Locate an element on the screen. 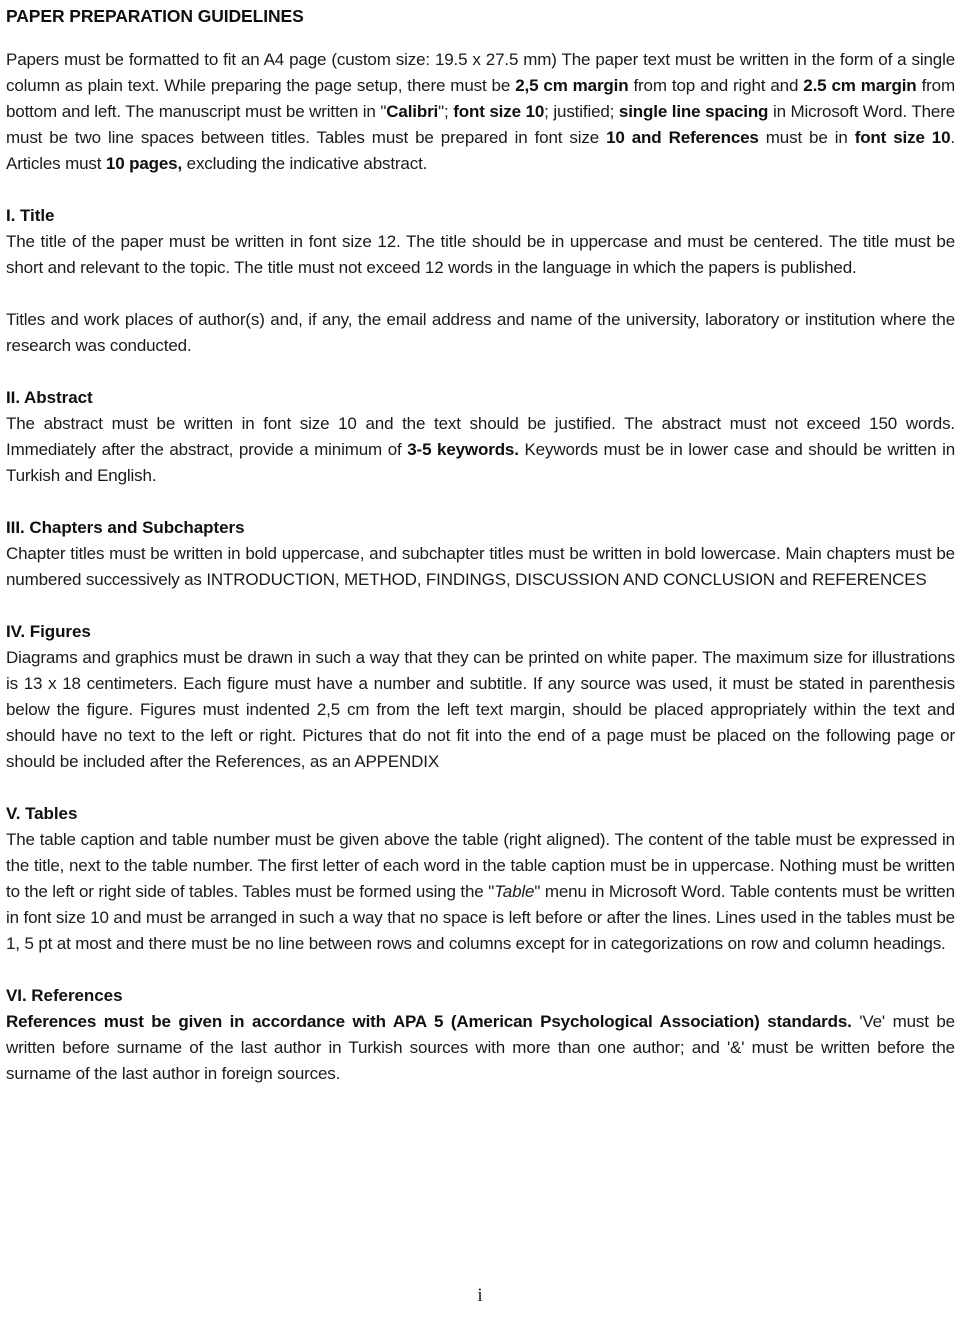  intro-bold-2: 2.5 cm margin is located at coordinates (860, 85).